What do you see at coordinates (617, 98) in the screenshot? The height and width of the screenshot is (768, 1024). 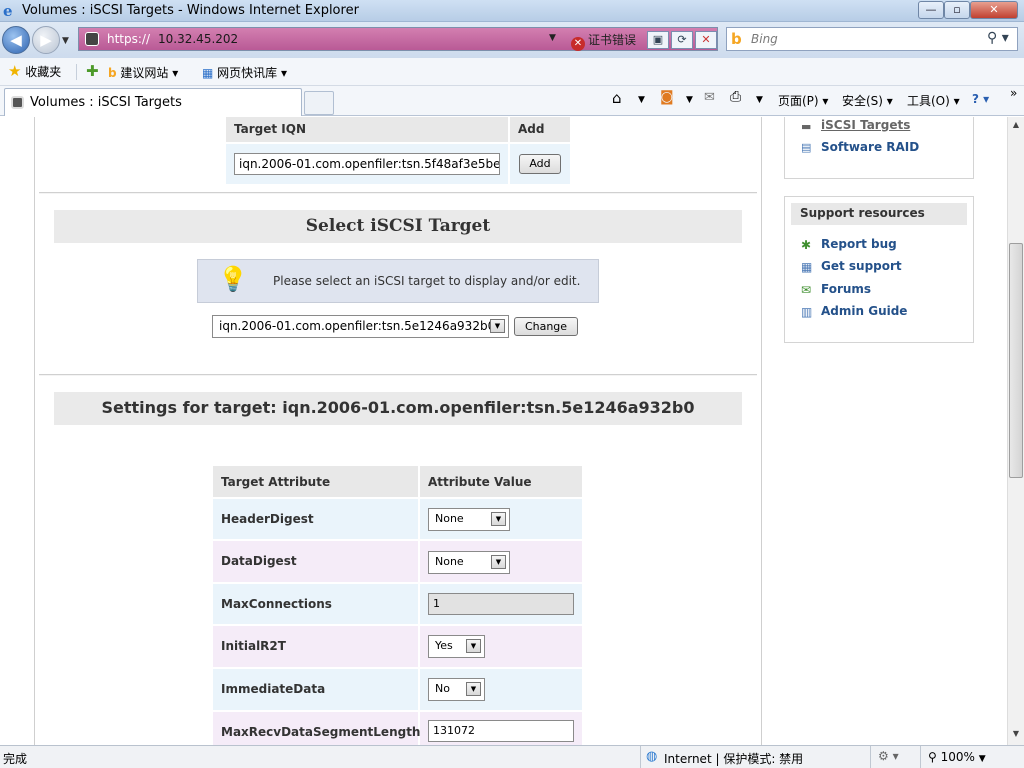 I see `home-icon: ⌂` at bounding box center [617, 98].